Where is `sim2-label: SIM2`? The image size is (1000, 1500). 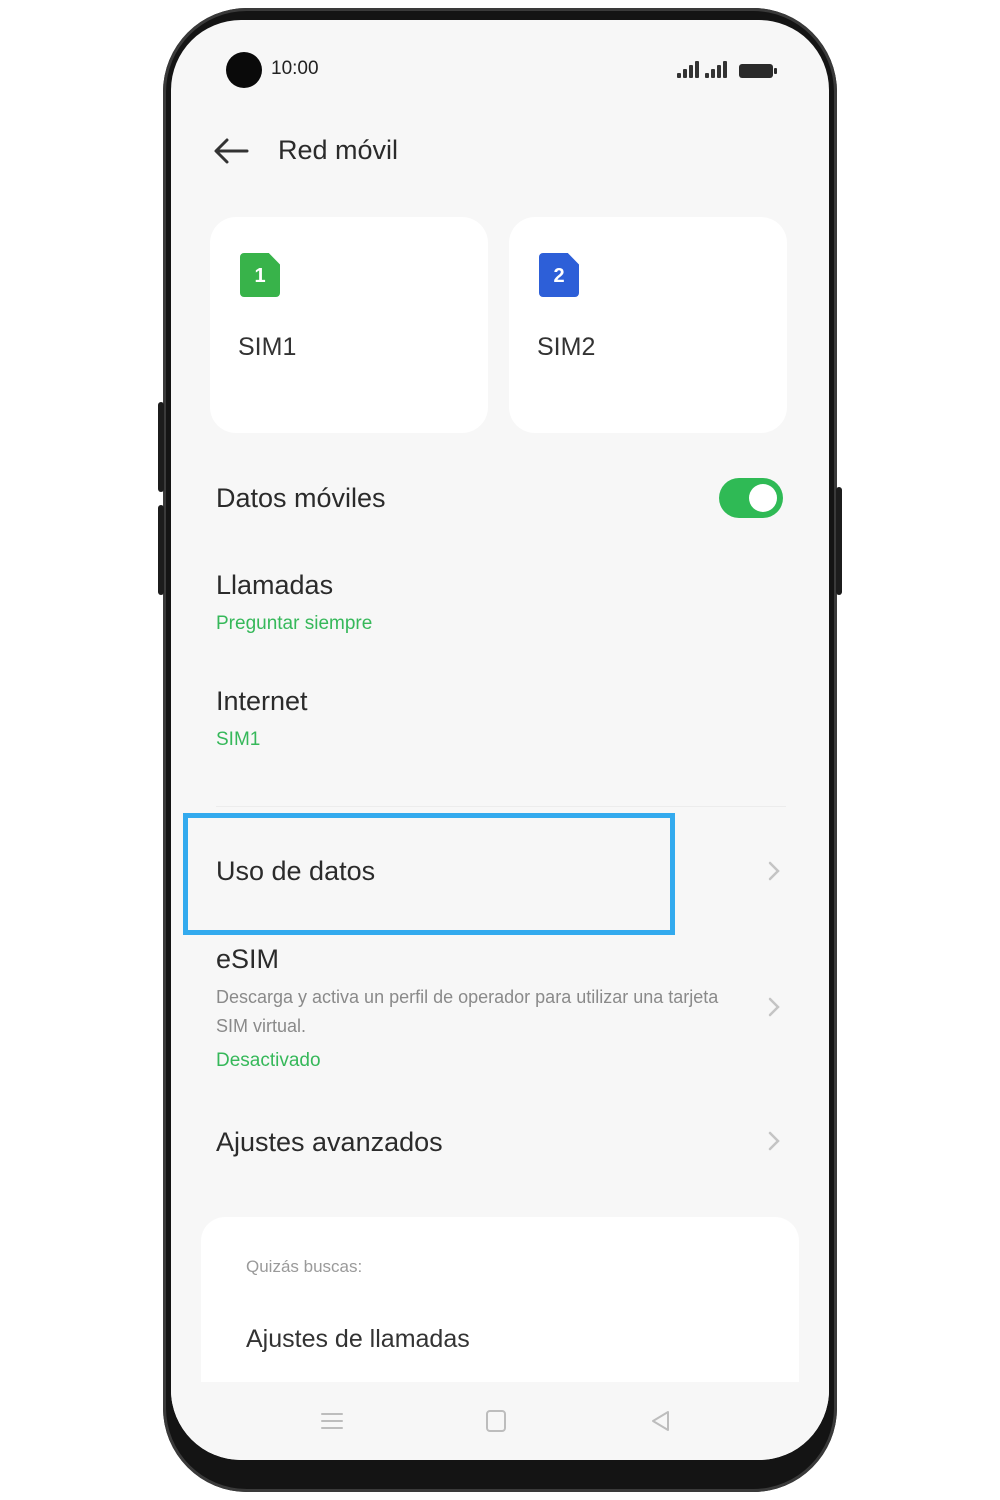 sim2-label: SIM2 is located at coordinates (566, 347).